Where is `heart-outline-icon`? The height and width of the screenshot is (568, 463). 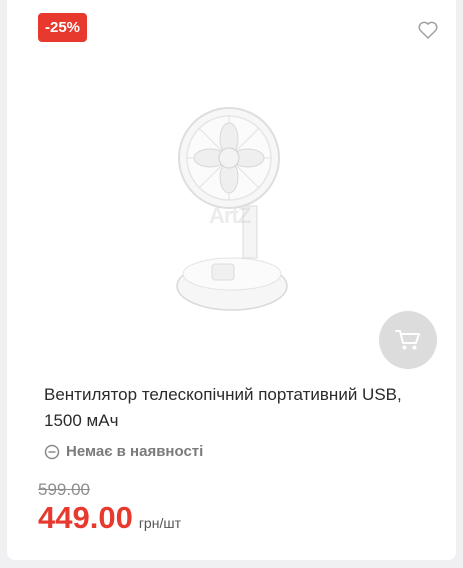 heart-outline-icon is located at coordinates (428, 30).